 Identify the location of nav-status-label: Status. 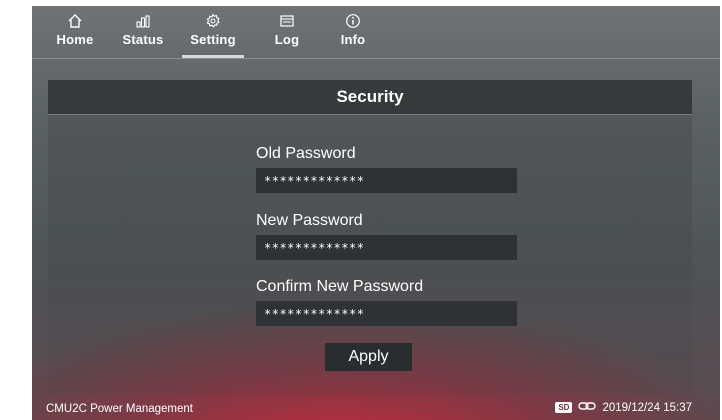
(143, 39).